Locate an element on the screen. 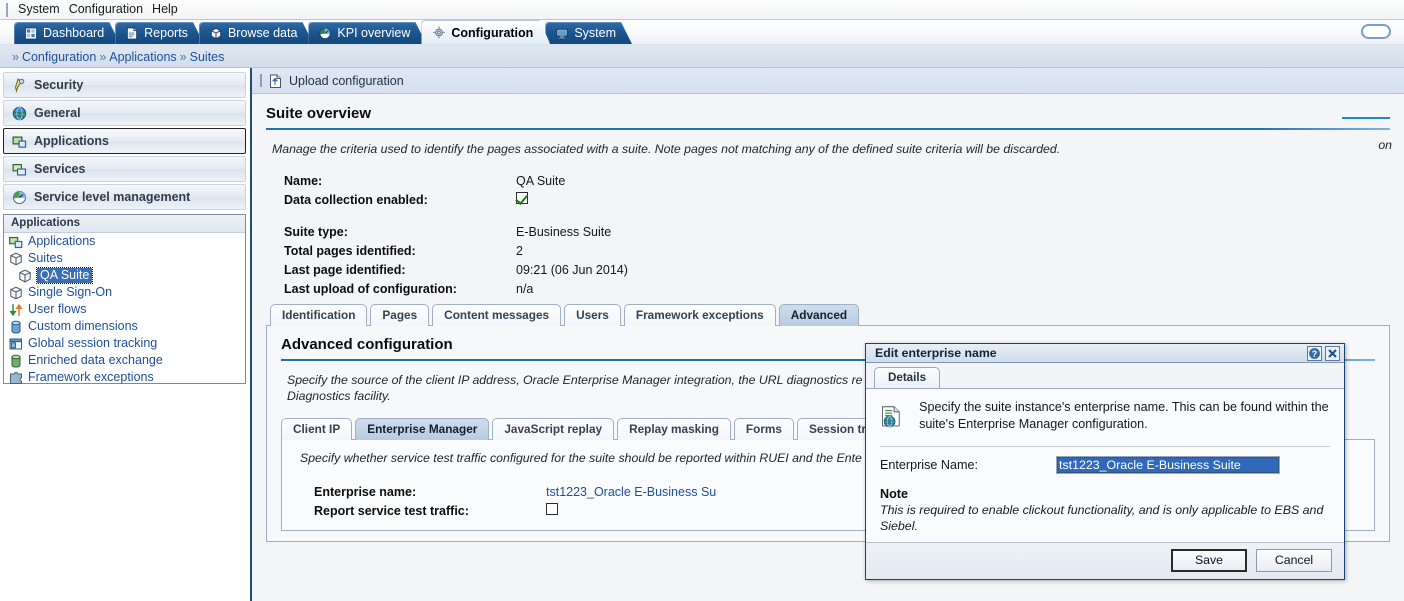  tab-label: KPI overview is located at coordinates (374, 33).